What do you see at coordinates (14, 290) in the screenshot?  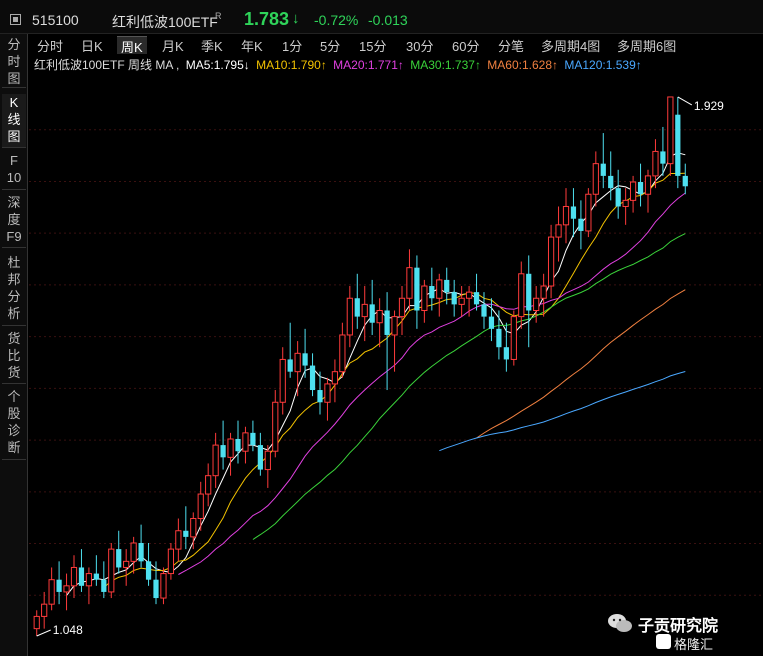 I see `tab-dupont: 杜 邦 分 析` at bounding box center [14, 290].